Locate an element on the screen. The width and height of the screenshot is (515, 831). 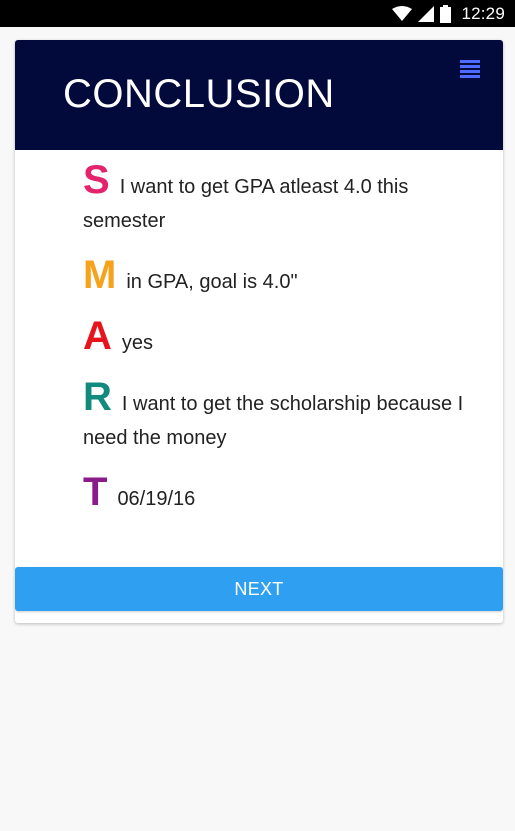
smart-letter-r: R is located at coordinates (97, 397).